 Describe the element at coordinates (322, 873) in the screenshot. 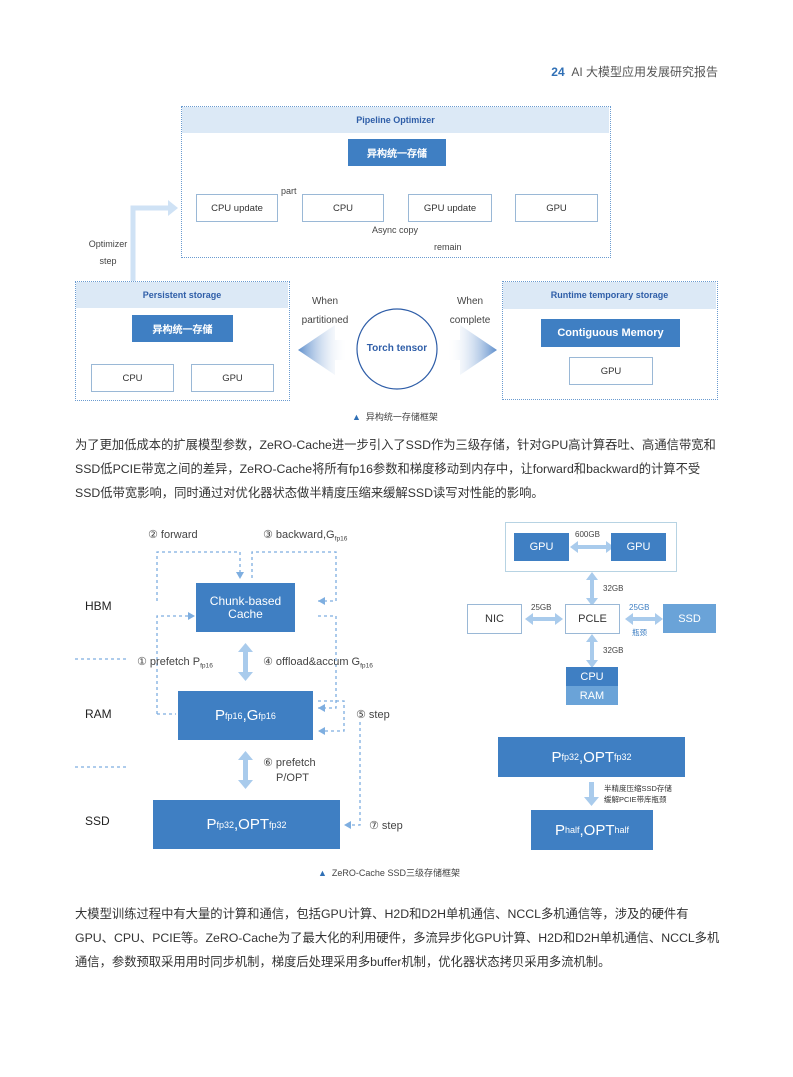

I see `caption-triangle-icon: ▲` at that location.